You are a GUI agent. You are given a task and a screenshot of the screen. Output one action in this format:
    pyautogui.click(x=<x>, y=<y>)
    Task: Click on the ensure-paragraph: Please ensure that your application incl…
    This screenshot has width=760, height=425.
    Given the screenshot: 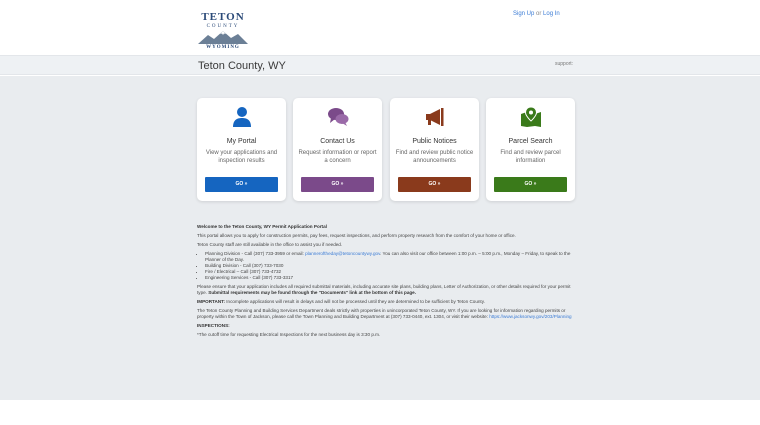 What is the action you would take?
    pyautogui.click(x=384, y=289)
    